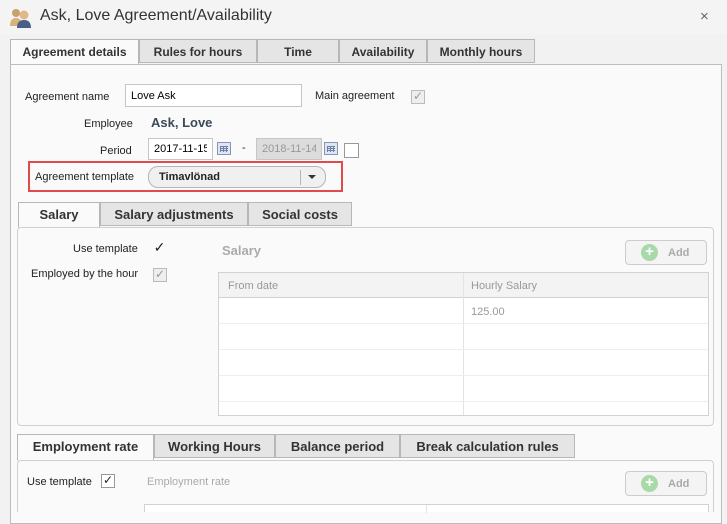  What do you see at coordinates (213, 95) in the screenshot?
I see `agreement-name-input` at bounding box center [213, 95].